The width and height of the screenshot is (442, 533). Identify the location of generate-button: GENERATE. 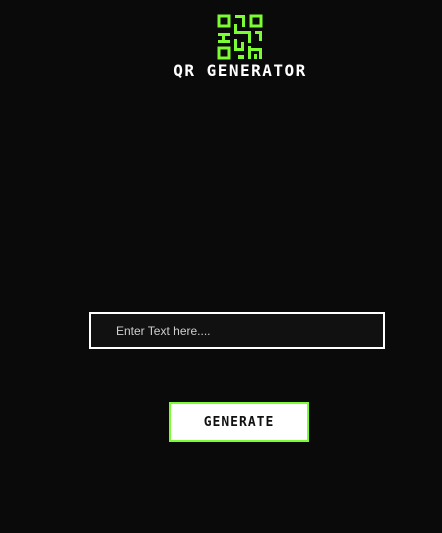
(239, 422).